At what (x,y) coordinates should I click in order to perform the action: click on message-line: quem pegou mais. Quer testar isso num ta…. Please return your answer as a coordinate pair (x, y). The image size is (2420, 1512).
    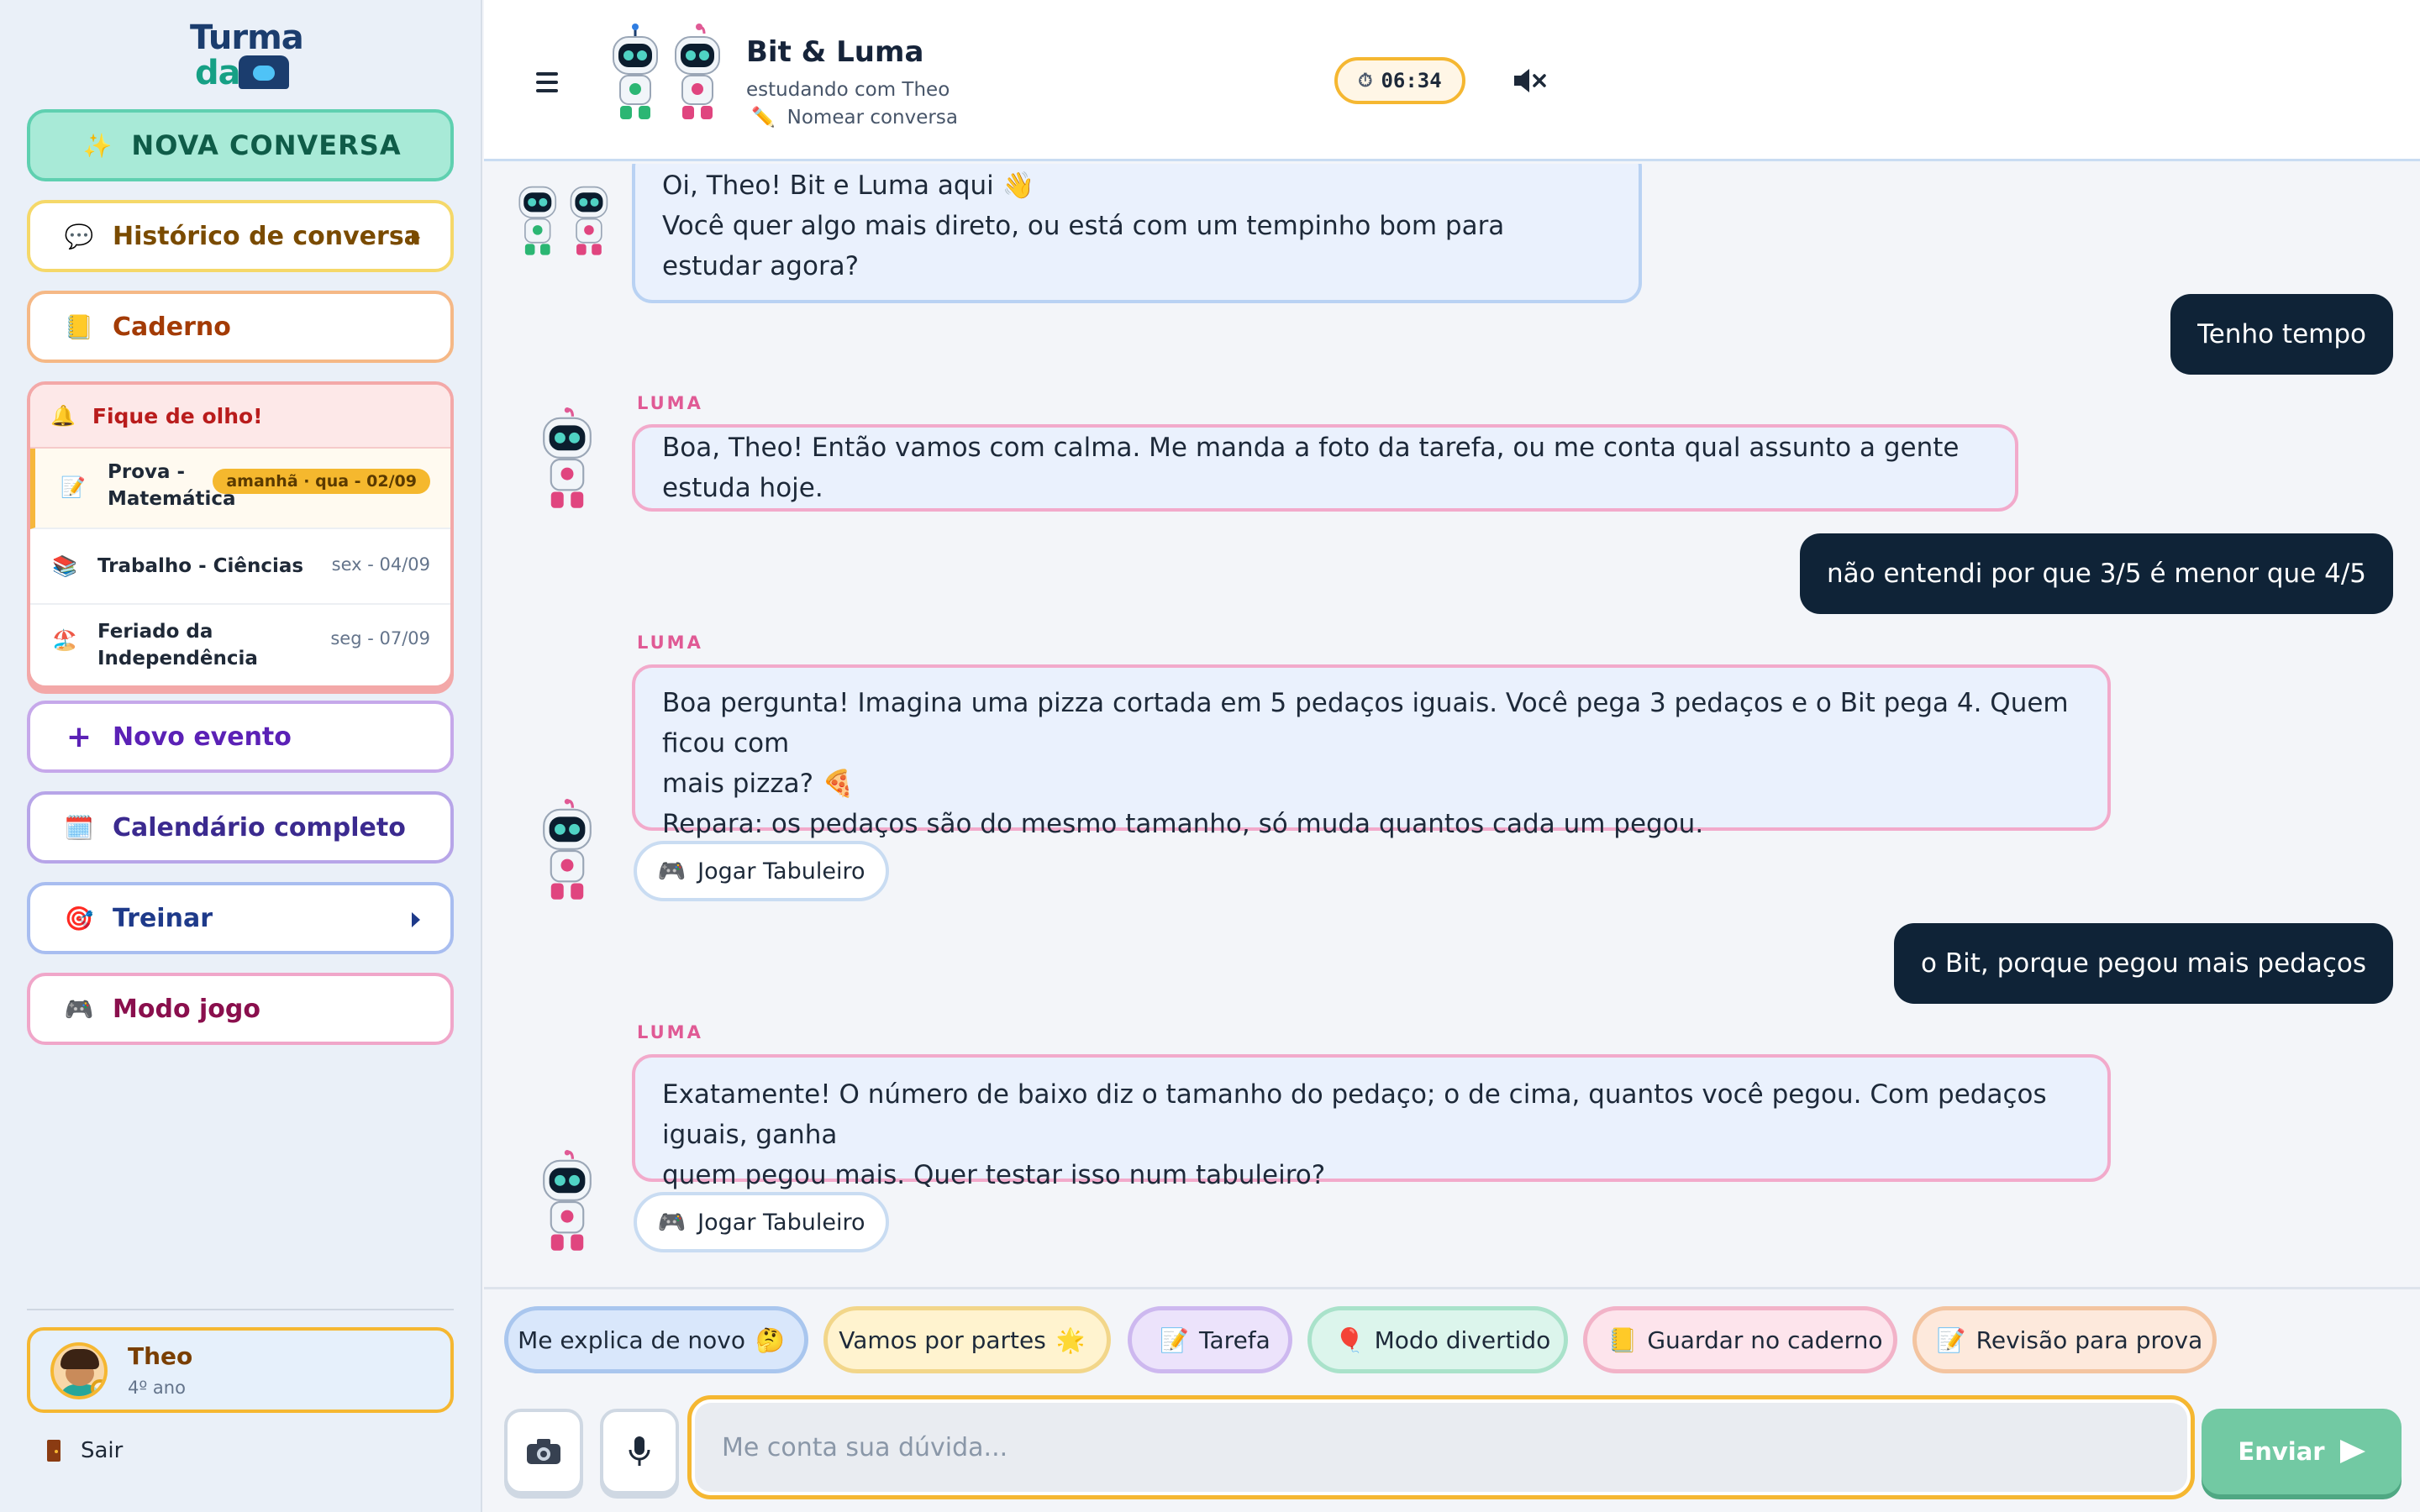
    Looking at the image, I should click on (994, 1175).